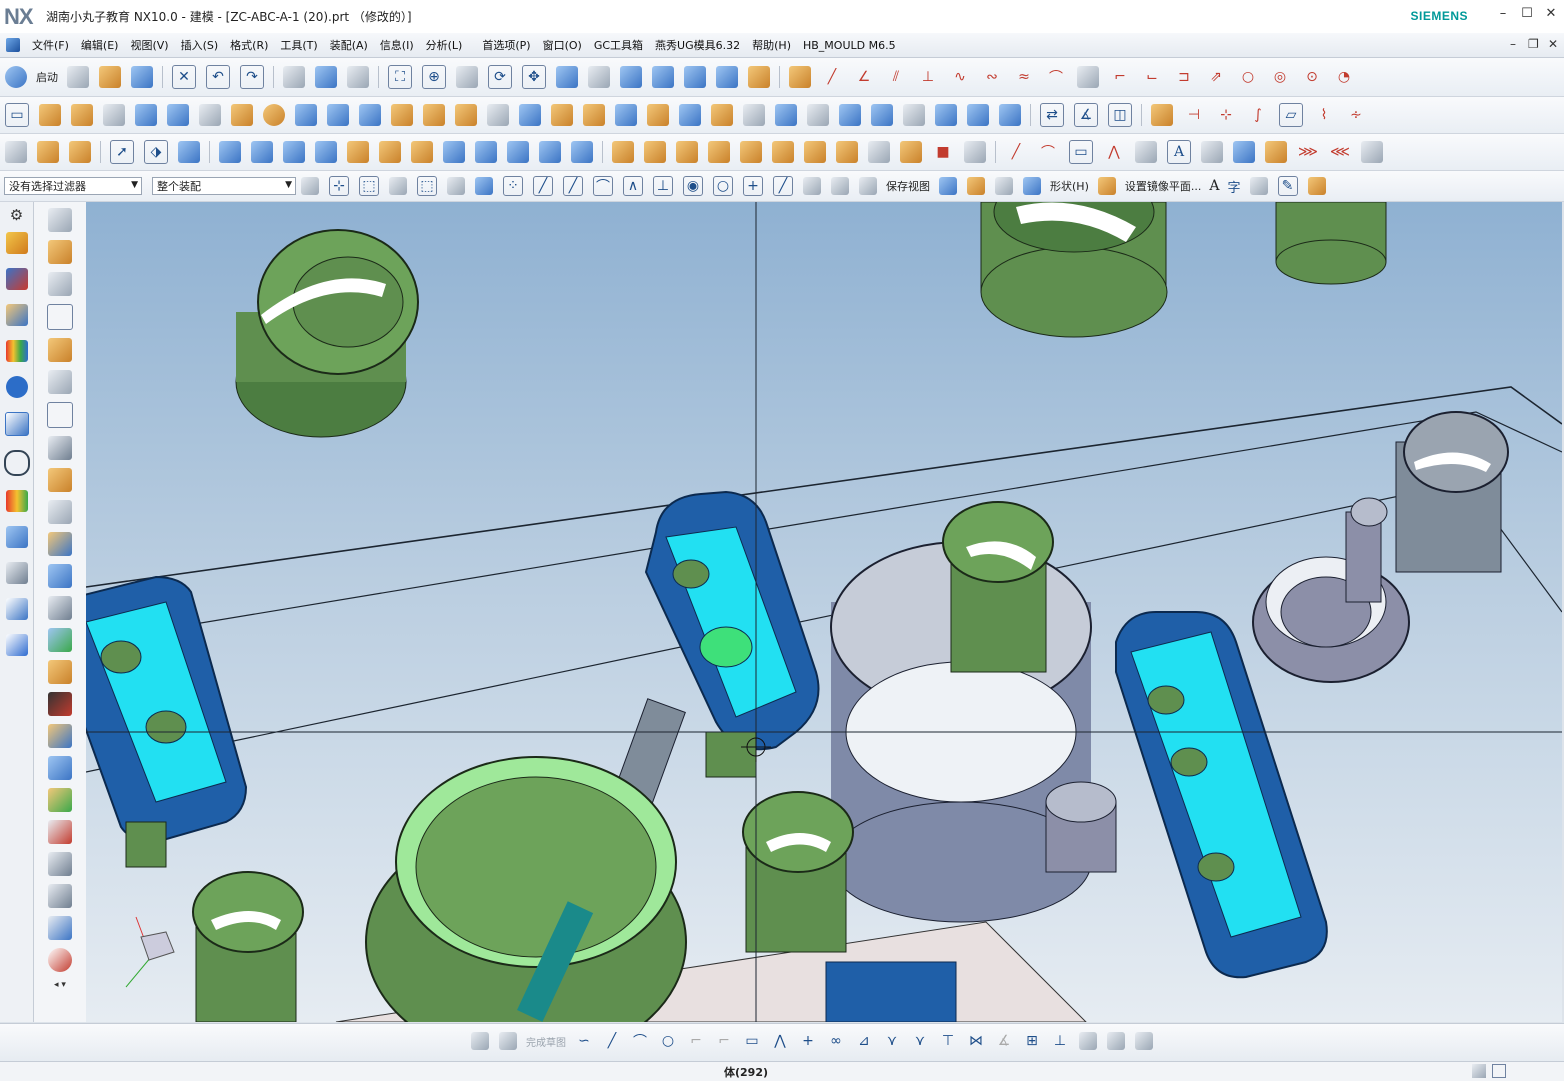 Image resolution: width=1564 pixels, height=1081 pixels. Describe the element at coordinates (1344, 77) in the screenshot. I see `arc-icon: ◔` at that location.